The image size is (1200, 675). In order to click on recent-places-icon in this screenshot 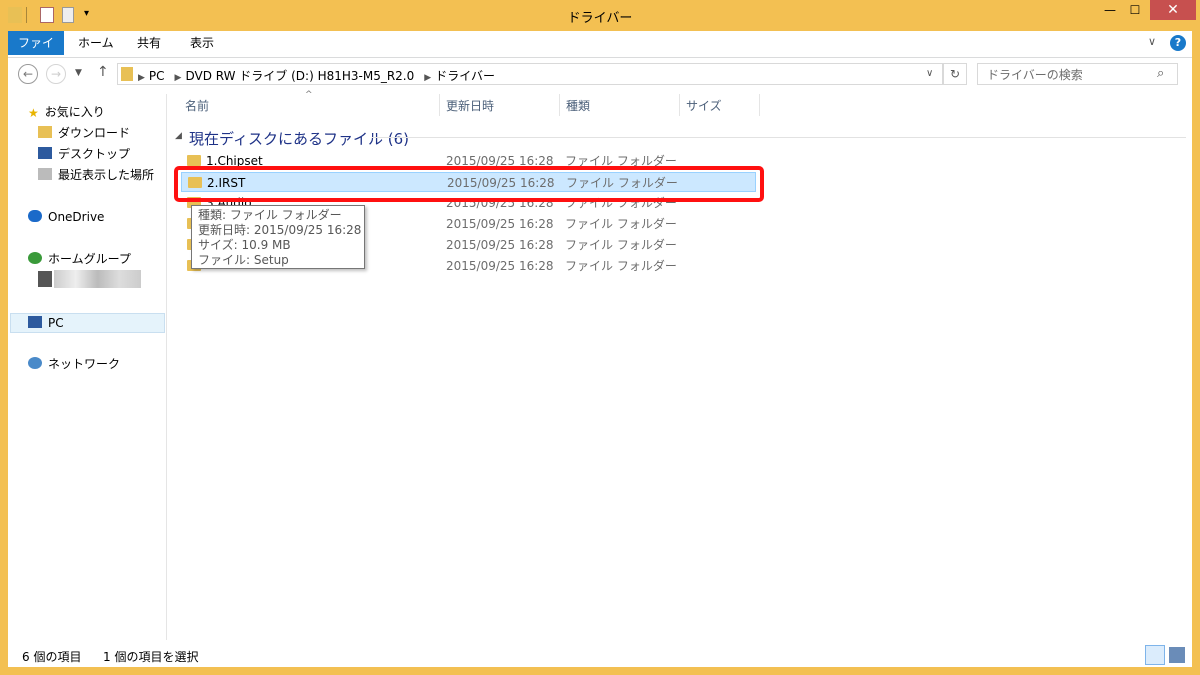, I will do `click(45, 174)`.